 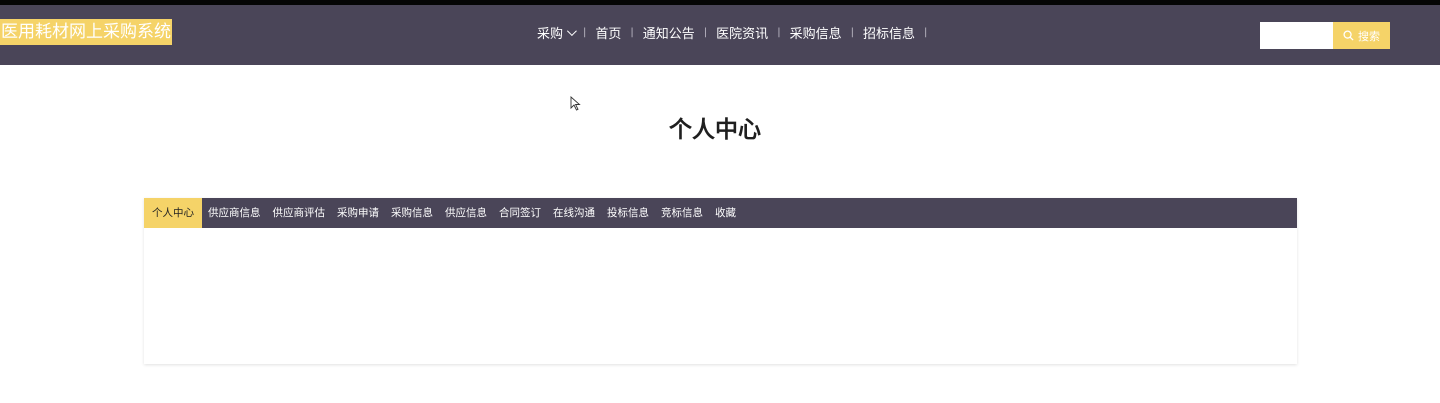 I want to click on nav-item-notices: 通知公告, so click(x=669, y=32).